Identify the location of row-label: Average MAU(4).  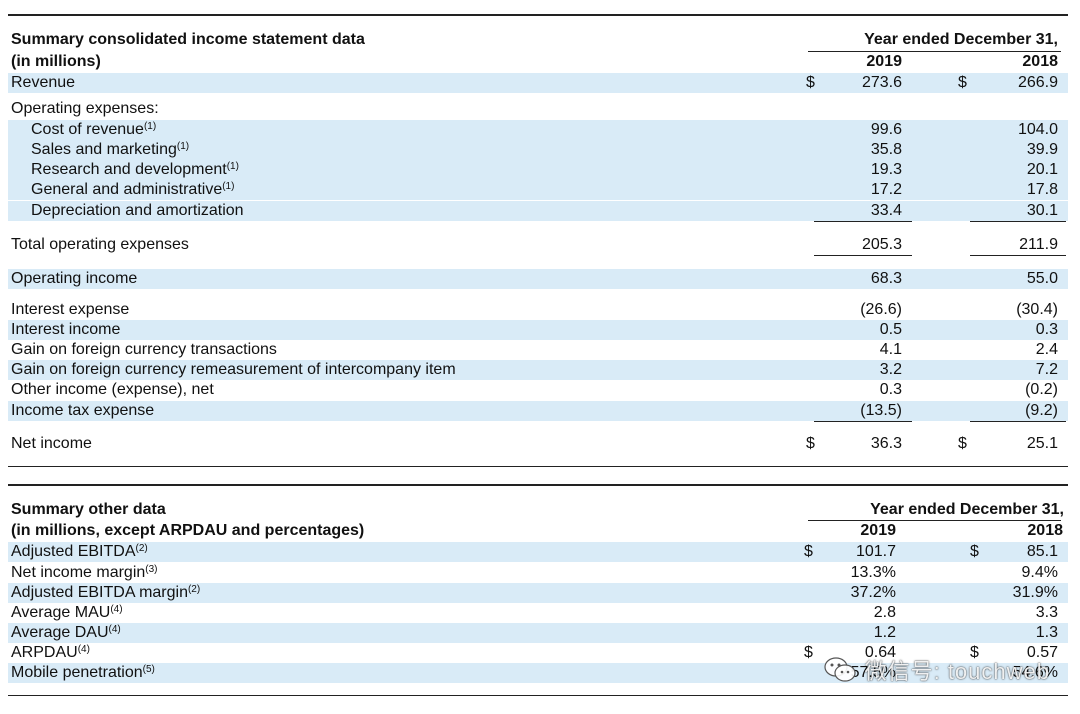
(67, 613).